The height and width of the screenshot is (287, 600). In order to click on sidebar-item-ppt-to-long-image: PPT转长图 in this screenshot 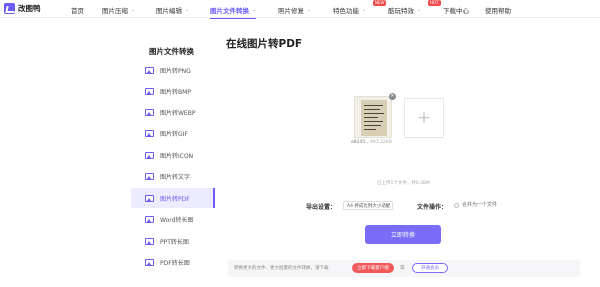, I will do `click(173, 241)`.